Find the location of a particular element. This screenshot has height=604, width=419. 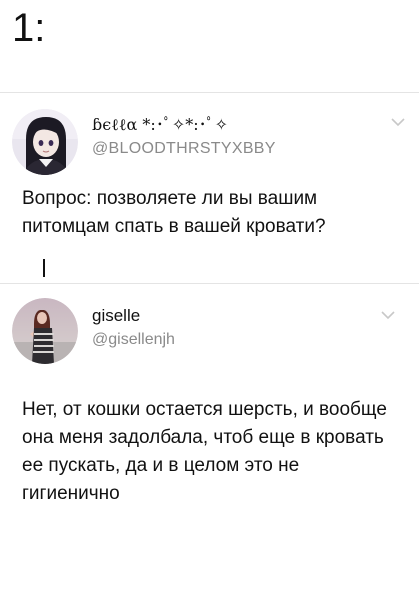

display-name: ɓєℓℓα *:･ﾟ✧*:･ﾟ✧ is located at coordinates (160, 125).